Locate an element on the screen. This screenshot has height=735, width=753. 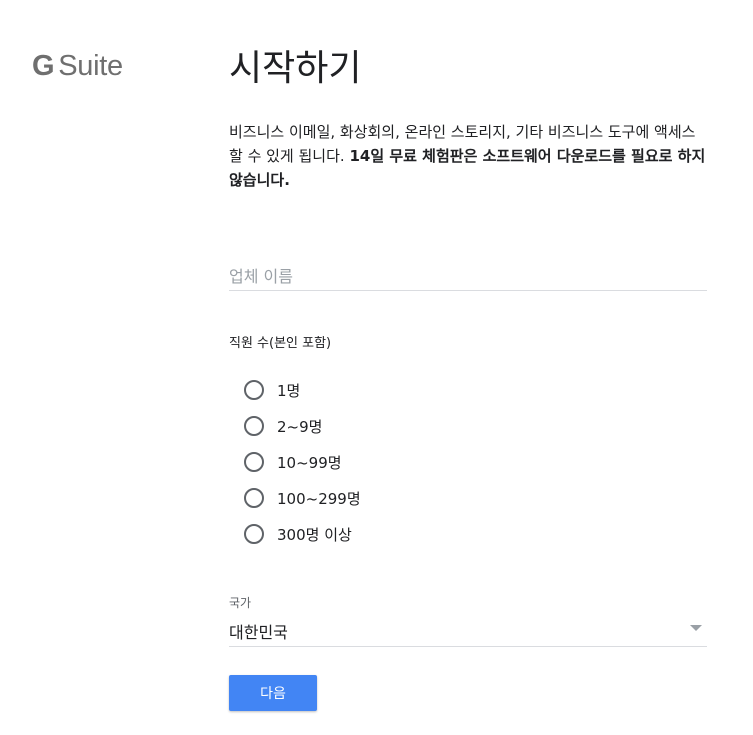
employee-option-300-plus: 300명 이상 is located at coordinates (302, 534).